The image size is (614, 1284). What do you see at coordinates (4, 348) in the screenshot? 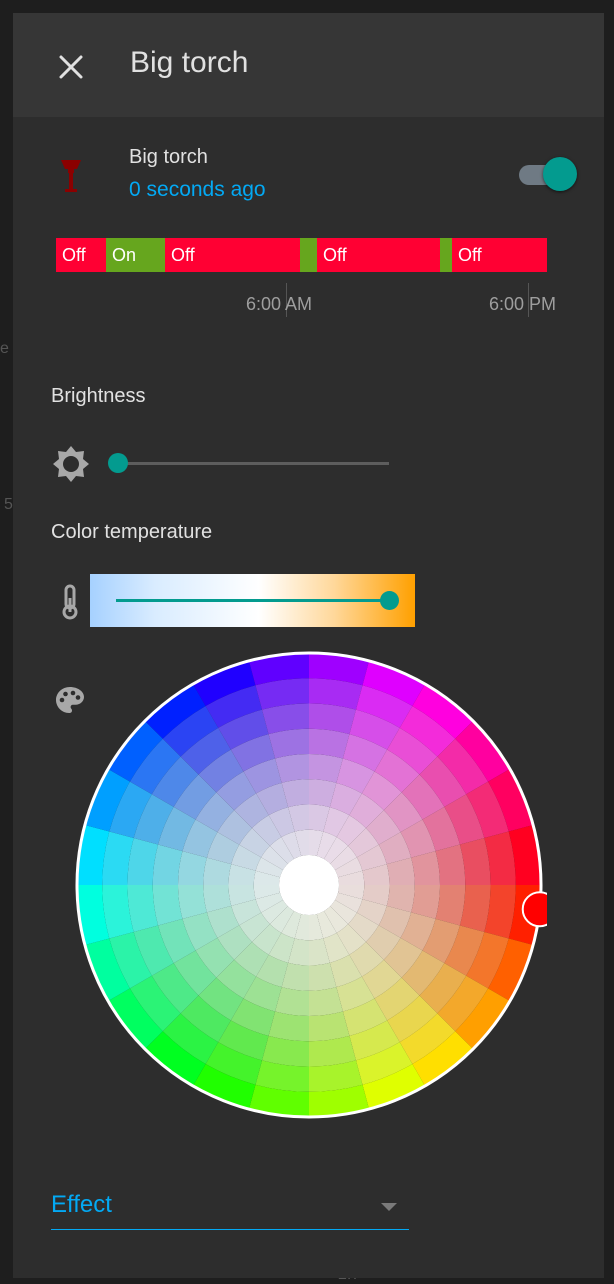
I see `background-fragment: e` at bounding box center [4, 348].